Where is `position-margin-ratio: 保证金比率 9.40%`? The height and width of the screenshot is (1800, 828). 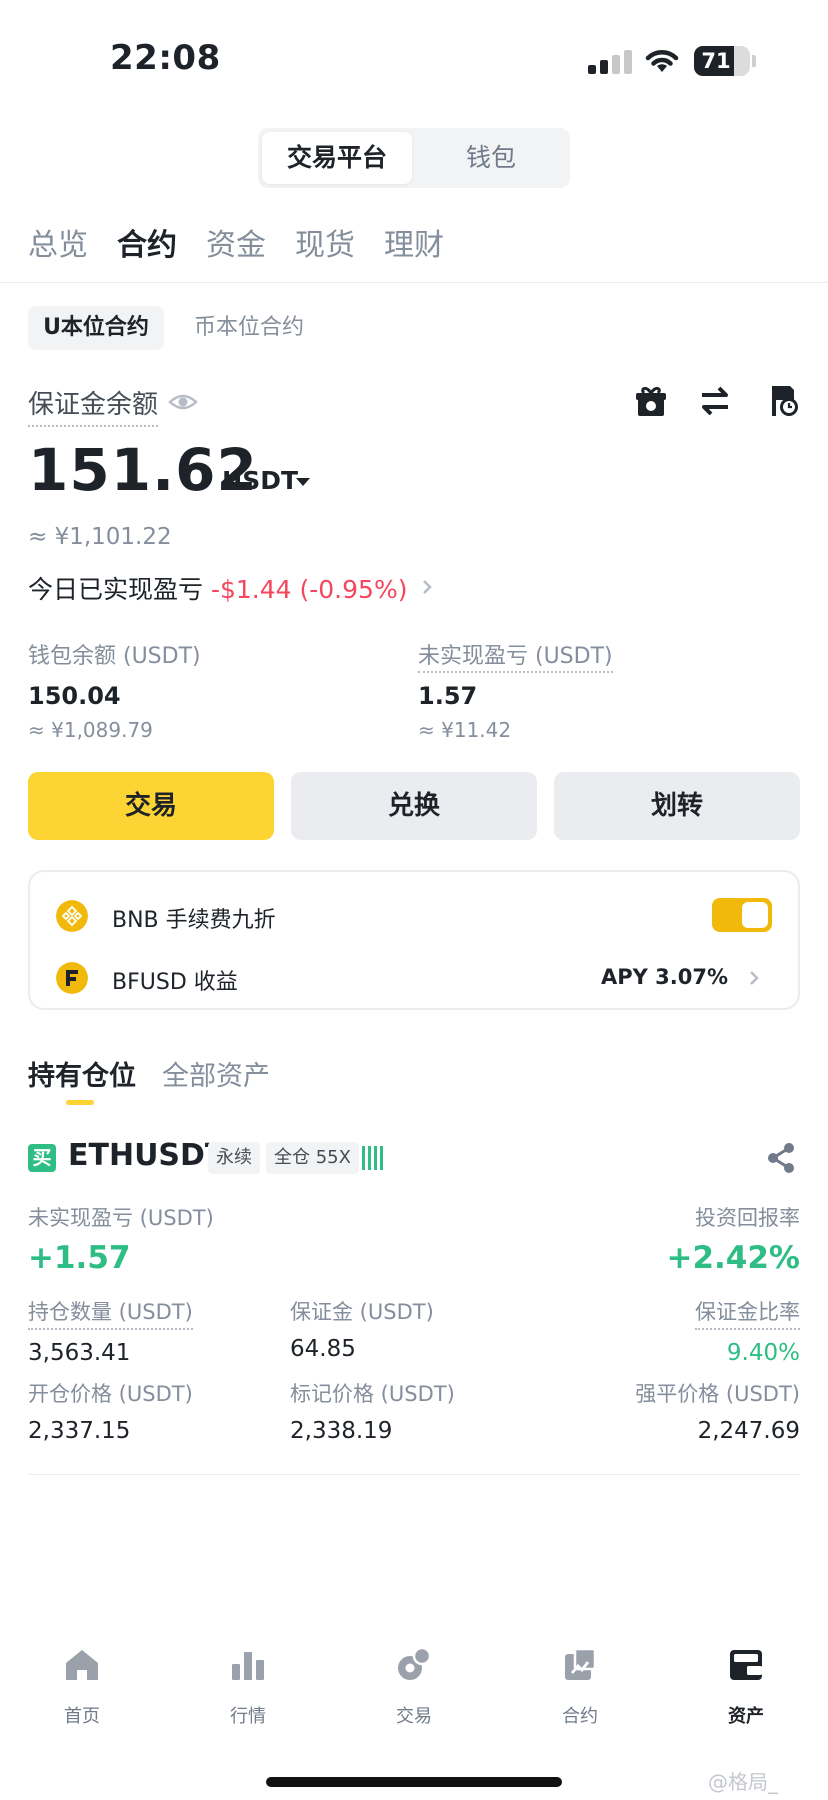
position-margin-ratio: 保证金比率 9.40% is located at coordinates (747, 1331).